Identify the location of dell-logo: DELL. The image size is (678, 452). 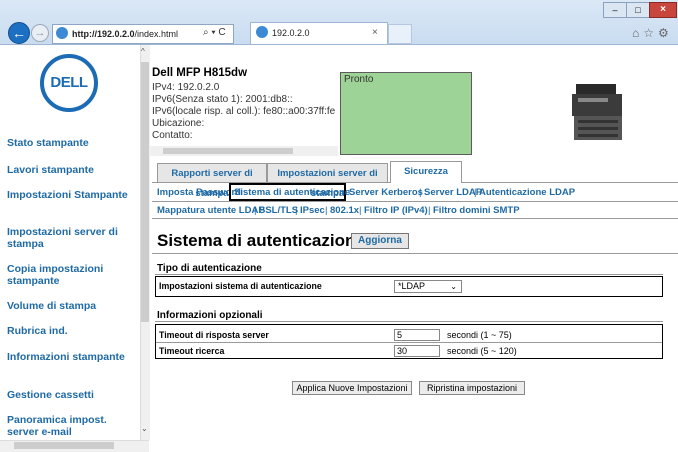
(69, 83).